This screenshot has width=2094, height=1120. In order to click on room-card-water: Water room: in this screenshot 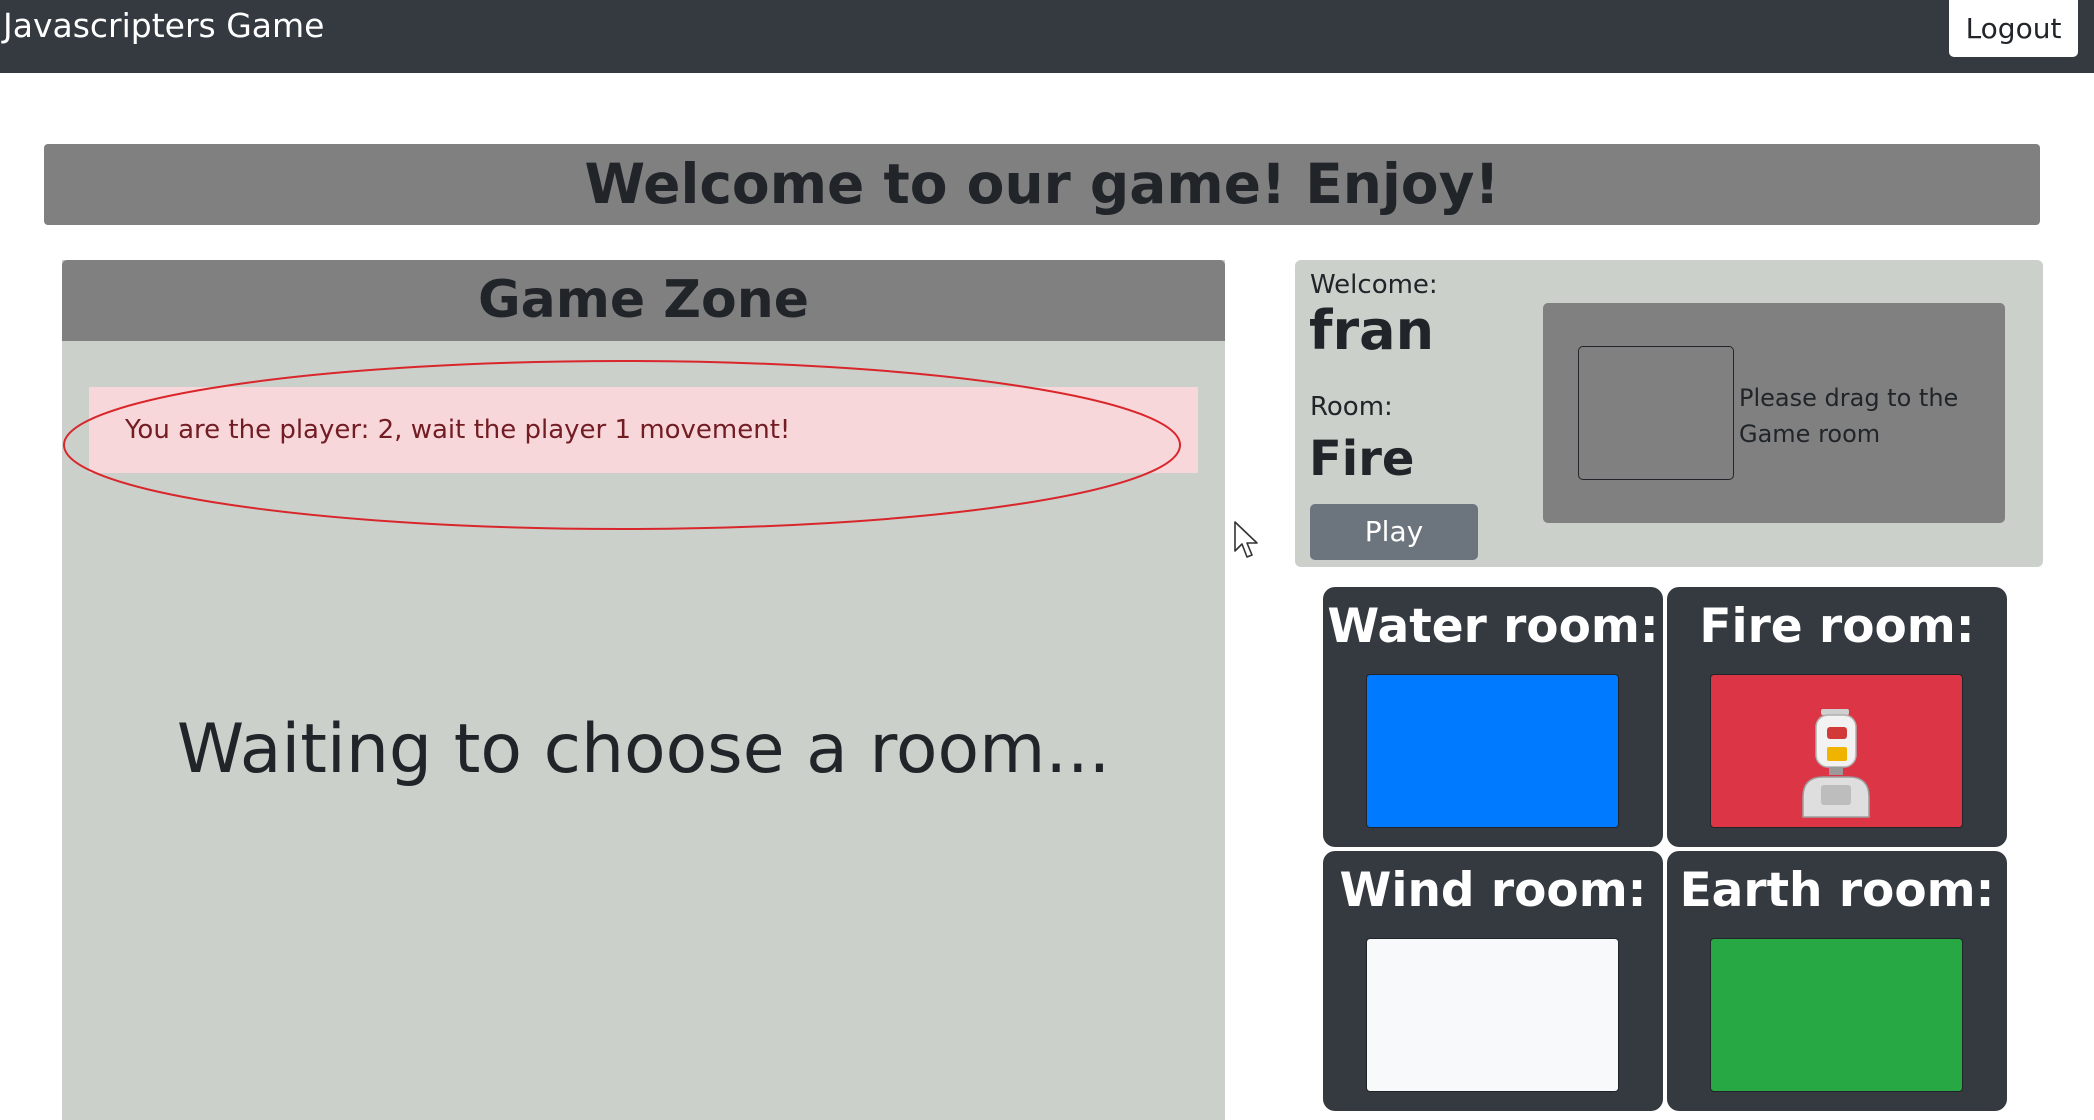, I will do `click(1493, 717)`.